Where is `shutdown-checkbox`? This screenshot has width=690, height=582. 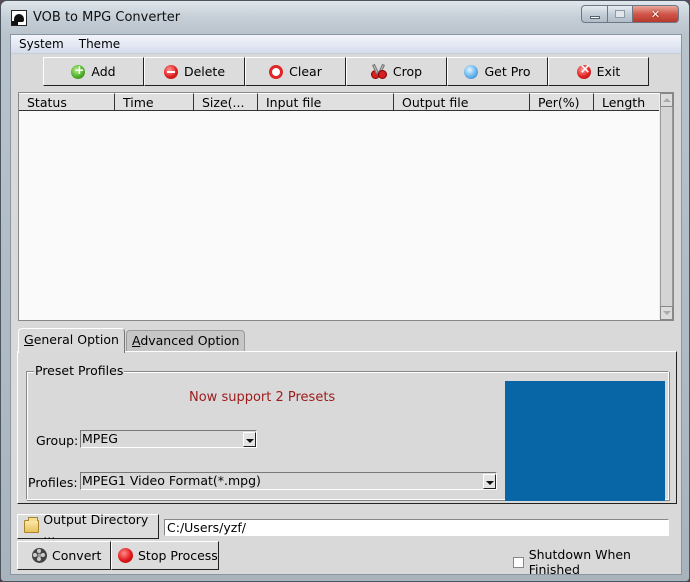
shutdown-checkbox is located at coordinates (518, 562).